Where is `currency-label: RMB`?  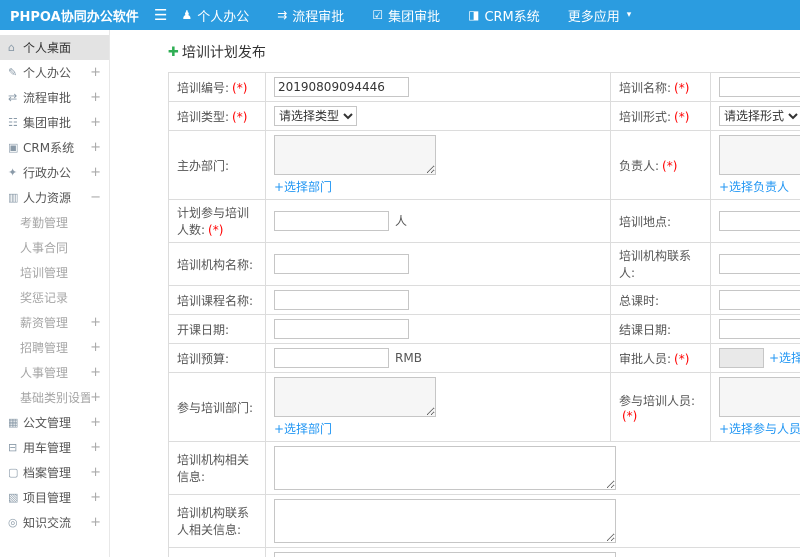 currency-label: RMB is located at coordinates (408, 357).